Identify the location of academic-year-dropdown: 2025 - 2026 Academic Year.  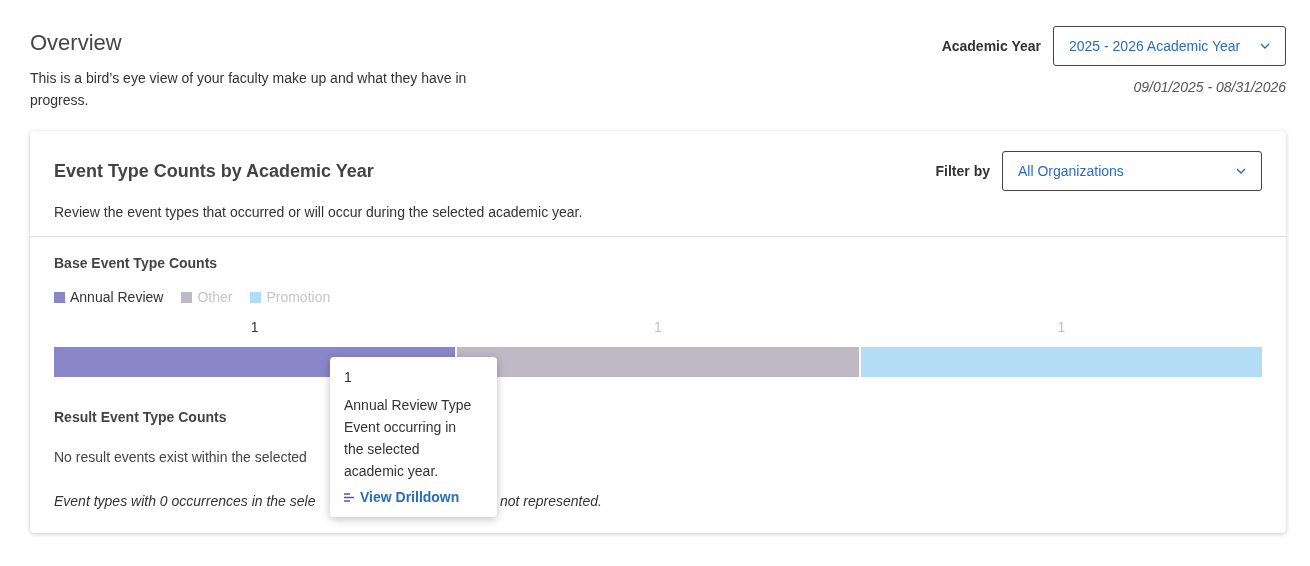
(1169, 46).